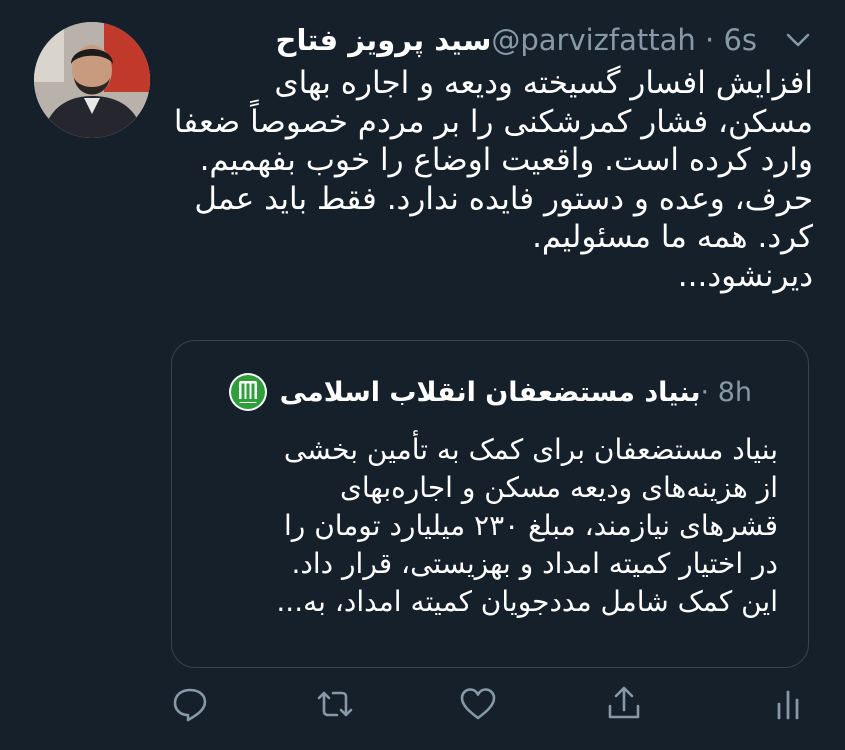  Describe the element at coordinates (734, 392) in the screenshot. I see `quoted-tweet-time: 8h` at that location.